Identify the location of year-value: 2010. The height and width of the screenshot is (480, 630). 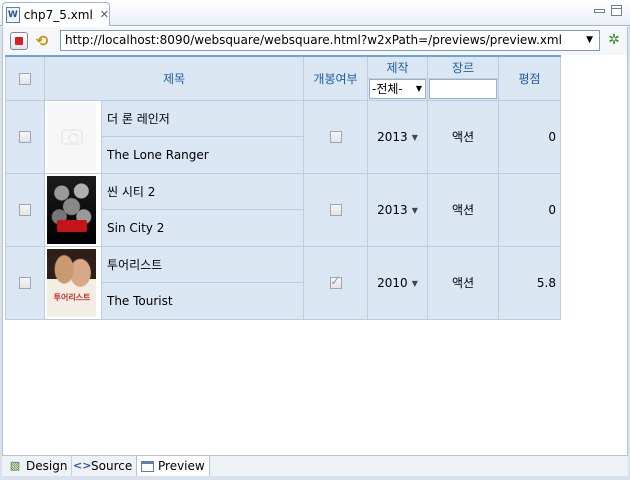
(392, 282).